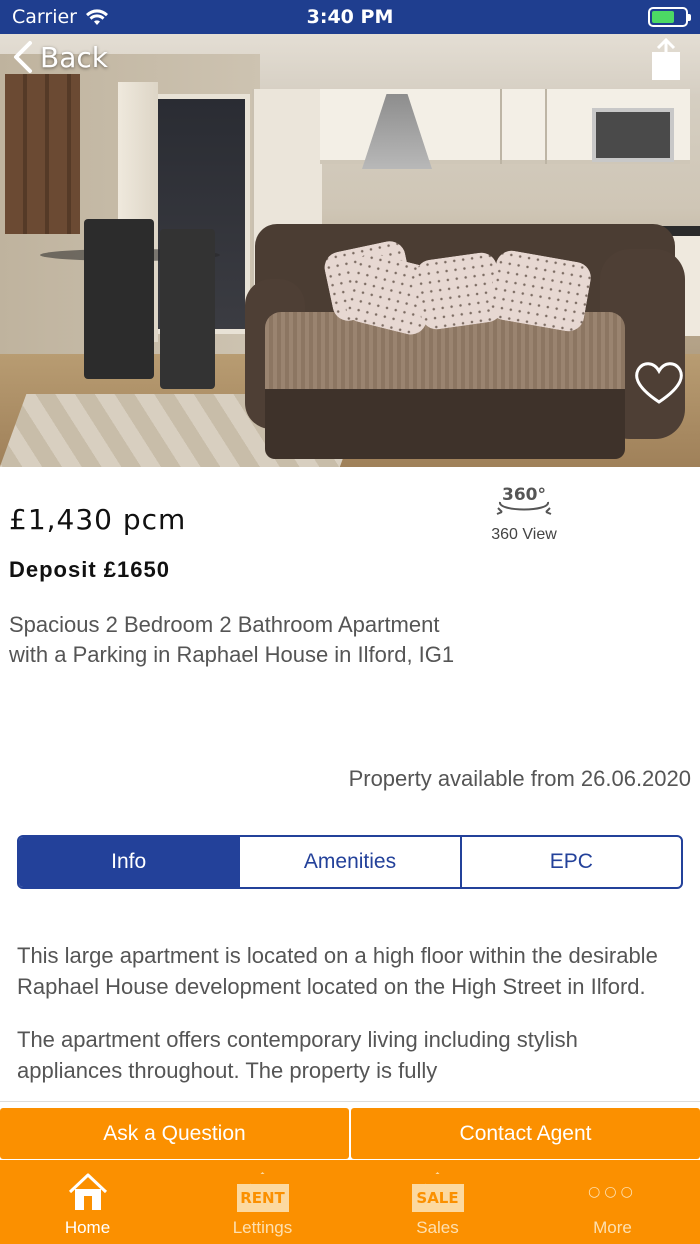 Image resolution: width=700 pixels, height=1244 pixels. I want to click on share-icon, so click(666, 58).